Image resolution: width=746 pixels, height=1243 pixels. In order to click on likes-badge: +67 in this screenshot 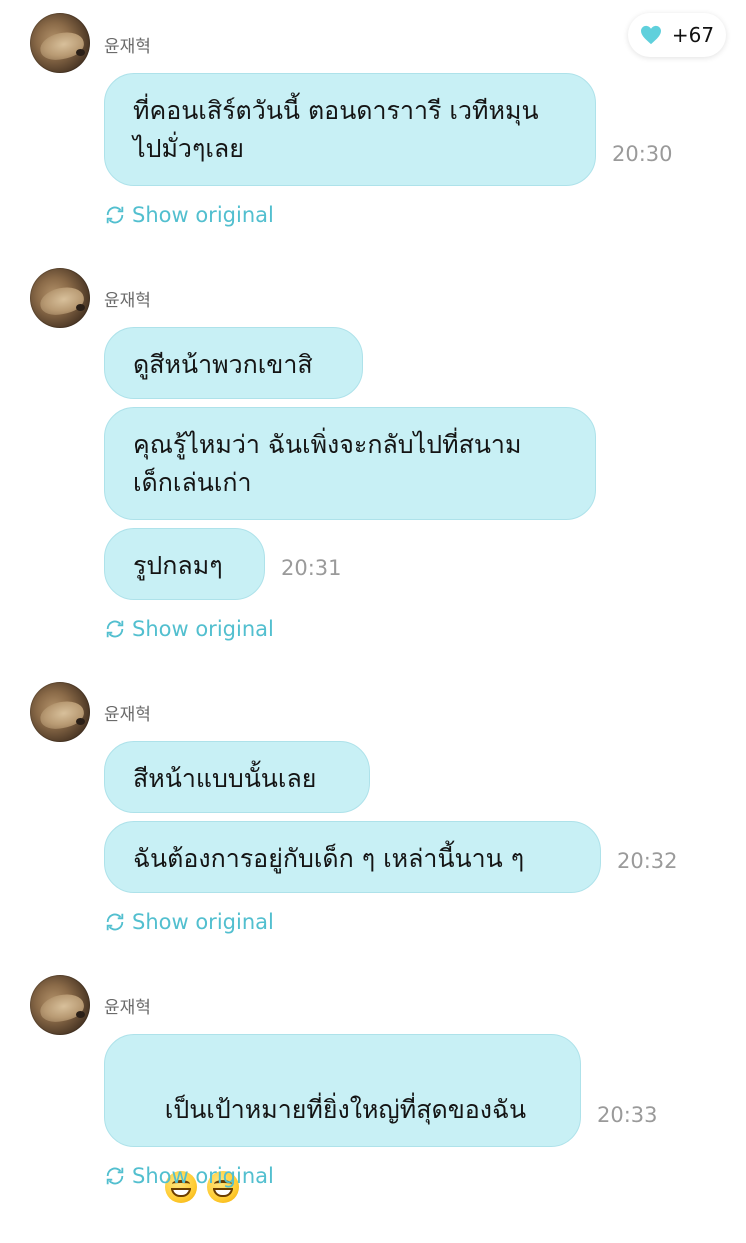, I will do `click(677, 35)`.